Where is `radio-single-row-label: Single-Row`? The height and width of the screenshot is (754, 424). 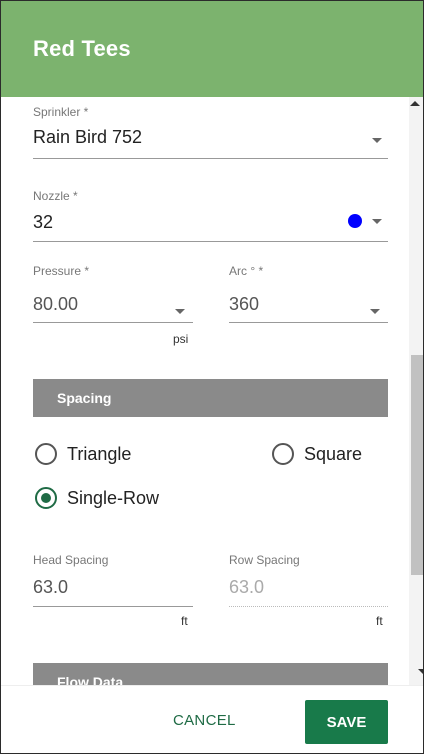
radio-single-row-label: Single-Row is located at coordinates (113, 497).